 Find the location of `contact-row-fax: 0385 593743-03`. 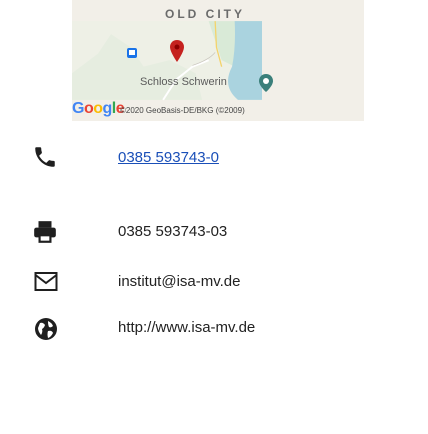

contact-row-fax: 0385 593743-03 is located at coordinates (214, 241).